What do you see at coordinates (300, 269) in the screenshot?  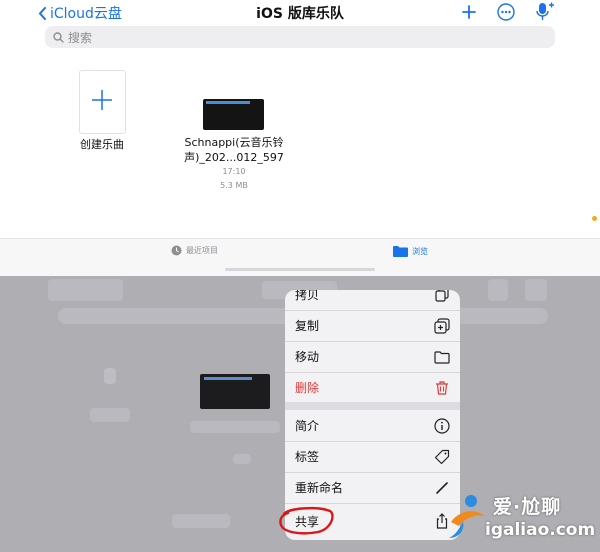 I see `home-indicator` at bounding box center [300, 269].